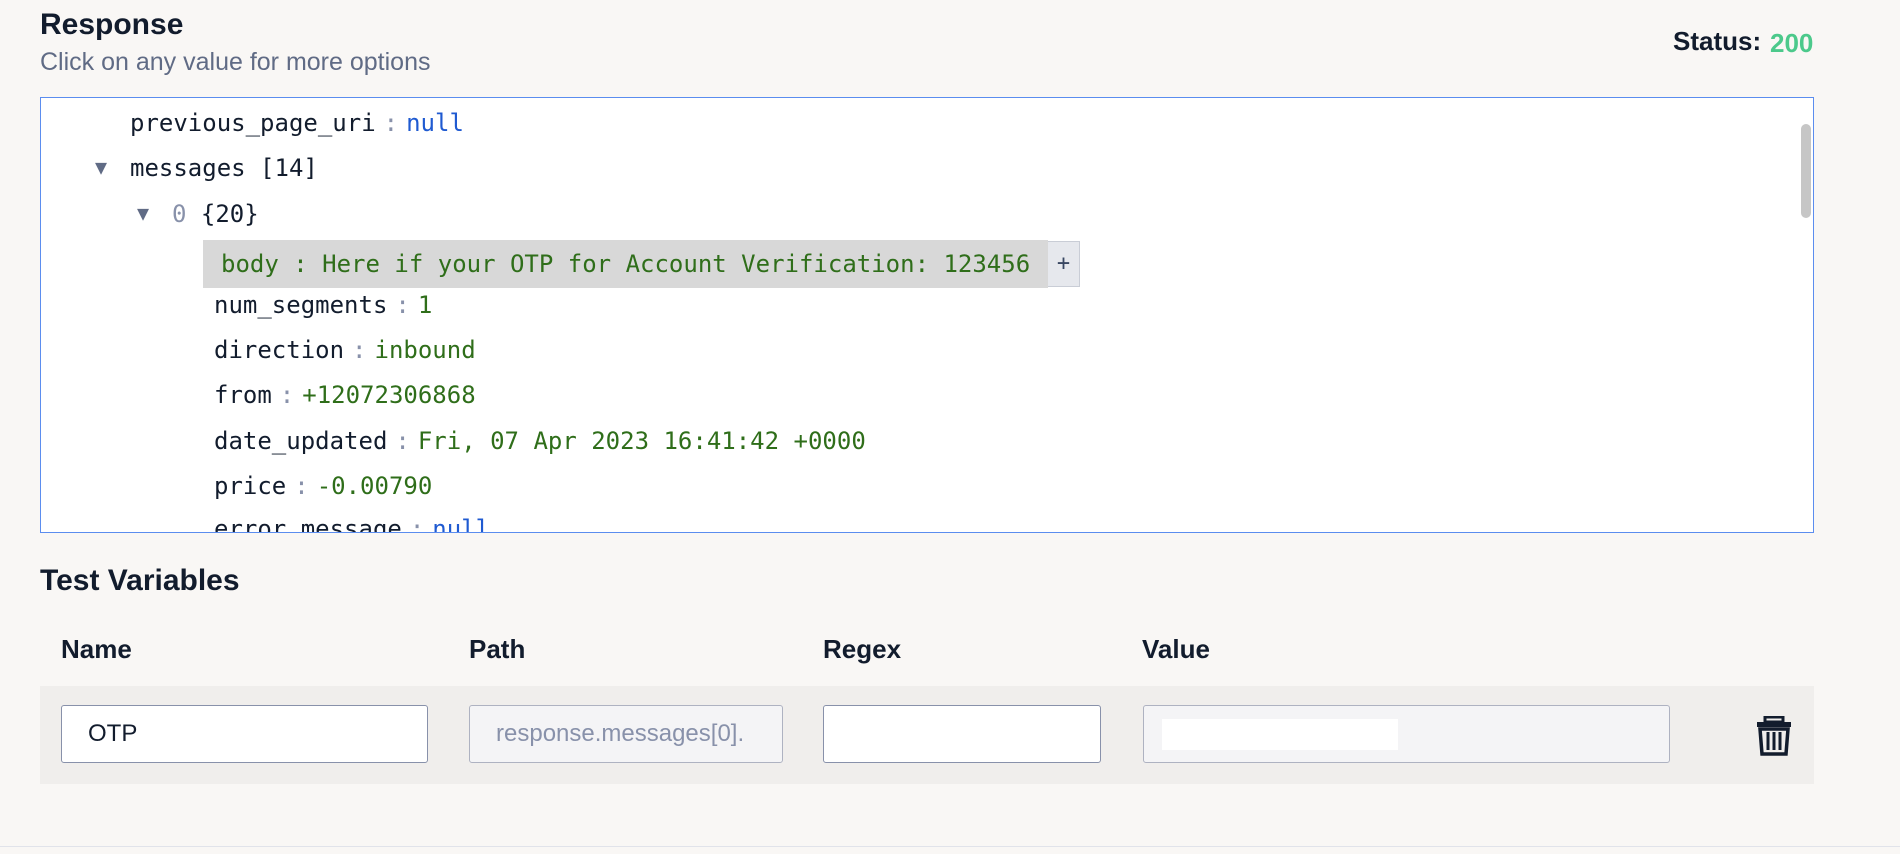  I want to click on variable-value-text, so click(1280, 734).